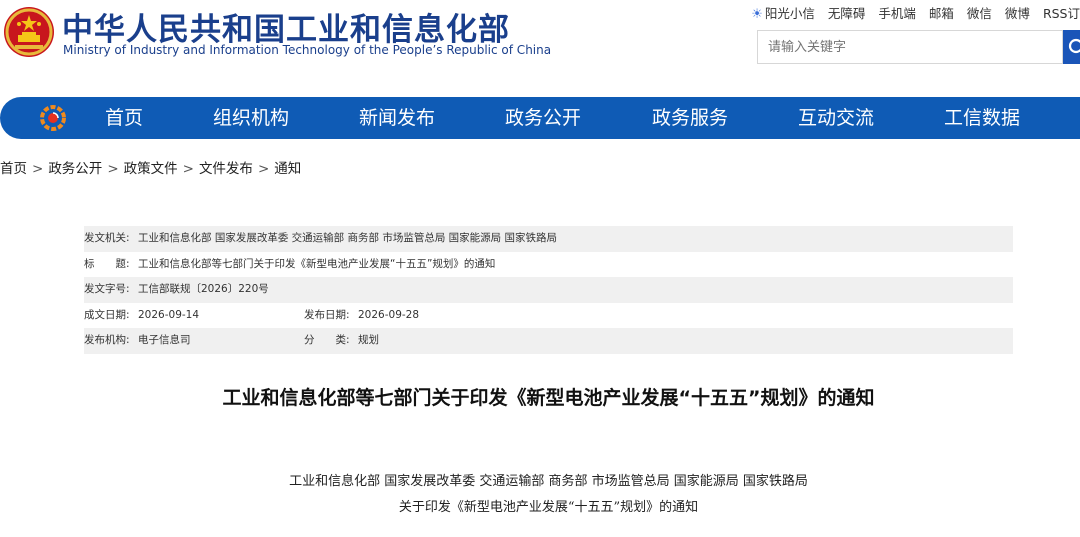 This screenshot has width=1080, height=537. I want to click on nav-government-services: 政务服务, so click(690, 118).